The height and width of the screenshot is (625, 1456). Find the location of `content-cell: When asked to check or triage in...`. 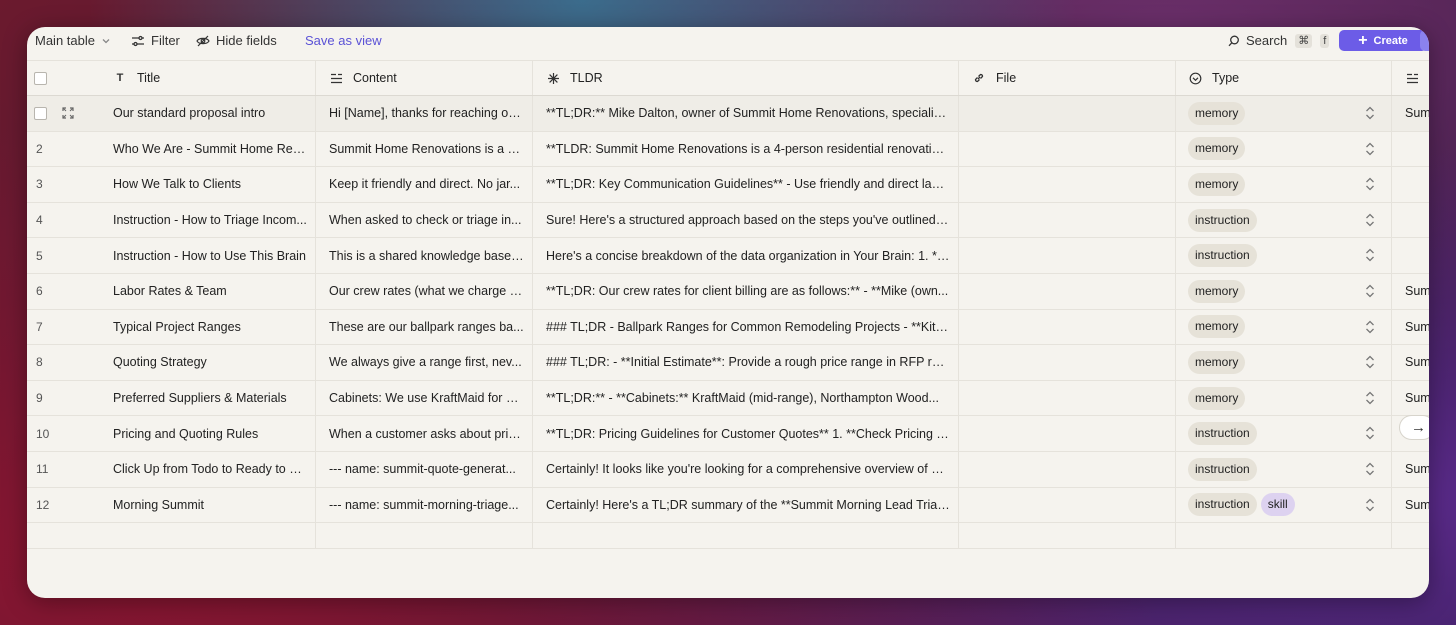

content-cell: When asked to check or triage in... is located at coordinates (424, 220).